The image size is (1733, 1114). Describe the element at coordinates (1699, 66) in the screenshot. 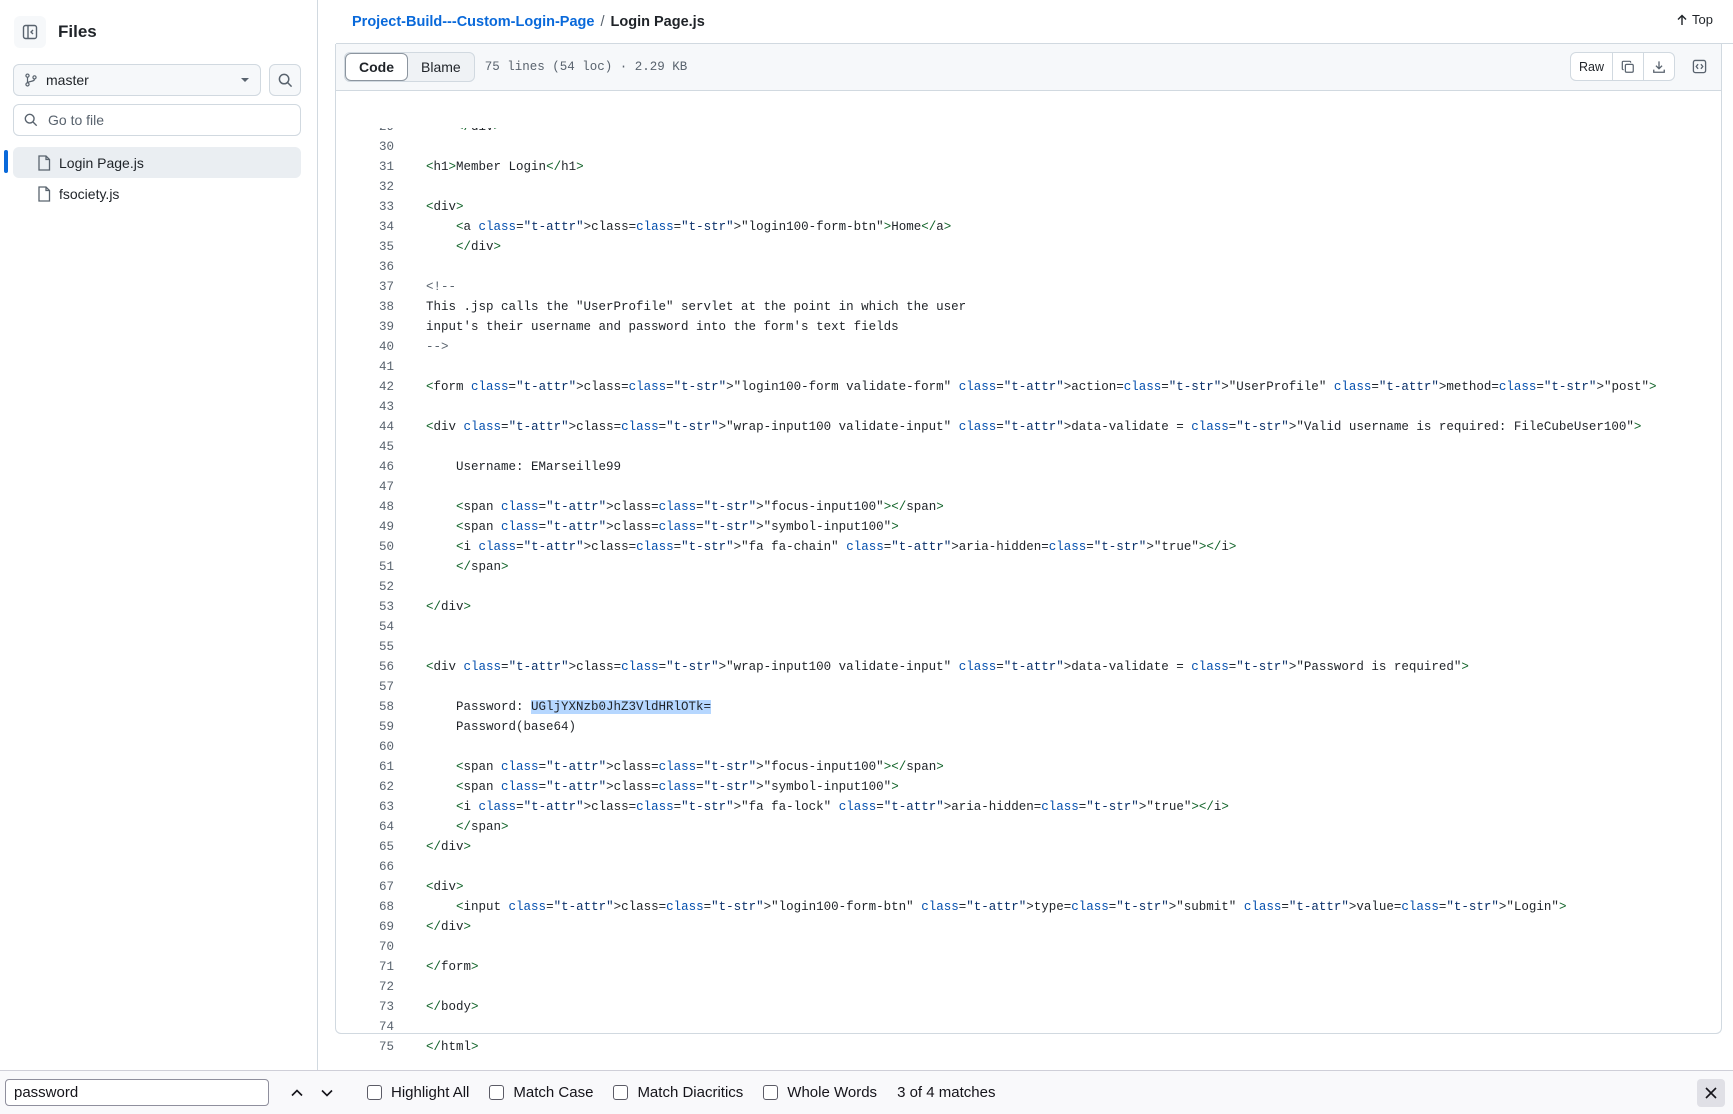

I see `symbols-panel-button` at that location.